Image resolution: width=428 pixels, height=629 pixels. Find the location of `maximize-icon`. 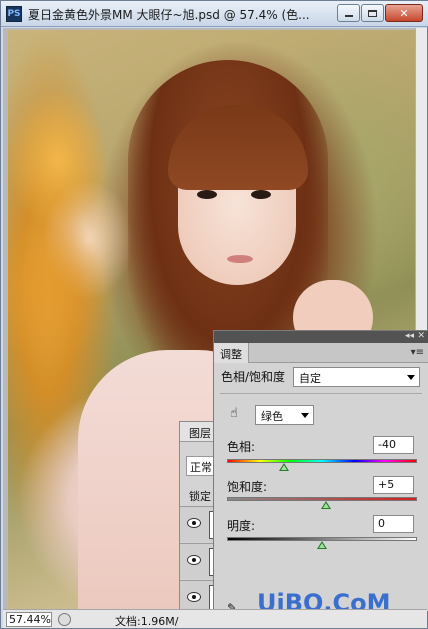

maximize-icon is located at coordinates (372, 13).